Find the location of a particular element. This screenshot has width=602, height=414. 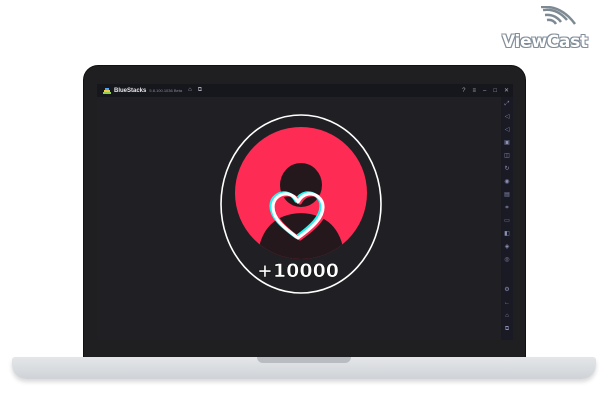

eco-mode-icon: ◎ is located at coordinates (507, 260).